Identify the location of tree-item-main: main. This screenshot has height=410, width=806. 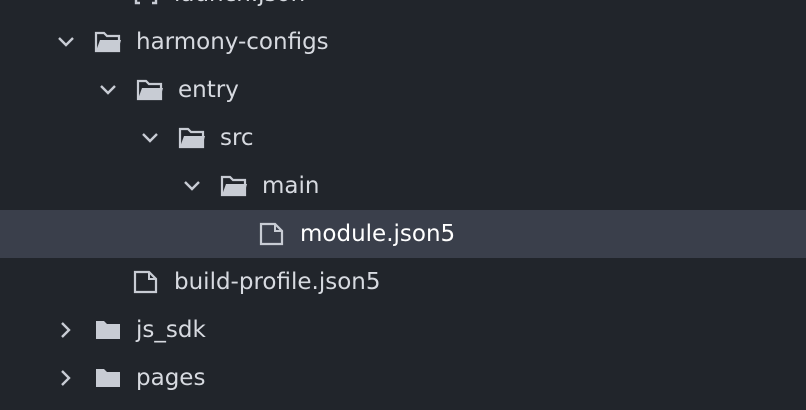
(403, 186).